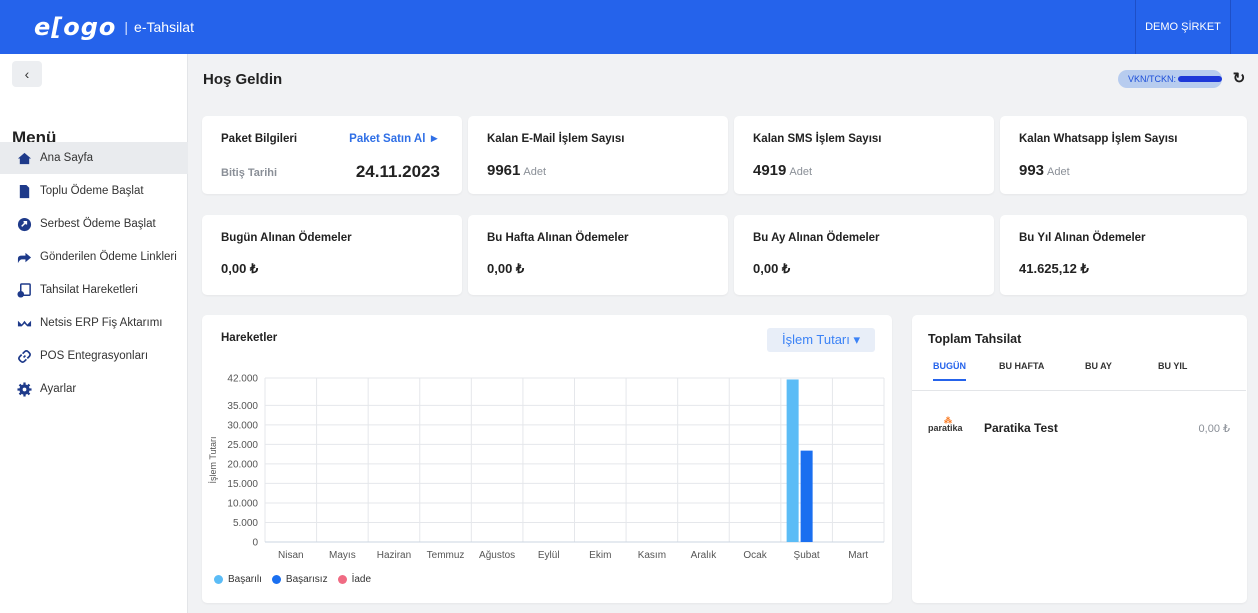 This screenshot has width=1258, height=613. I want to click on payment-title: Bu Ay Alınan Ödemeler, so click(816, 238).